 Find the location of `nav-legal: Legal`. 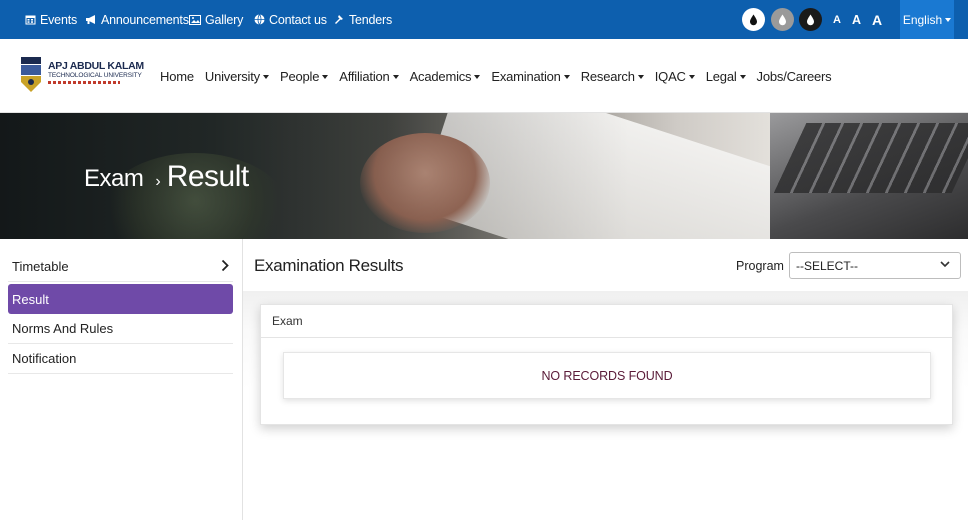

nav-legal: Legal is located at coordinates (726, 76).